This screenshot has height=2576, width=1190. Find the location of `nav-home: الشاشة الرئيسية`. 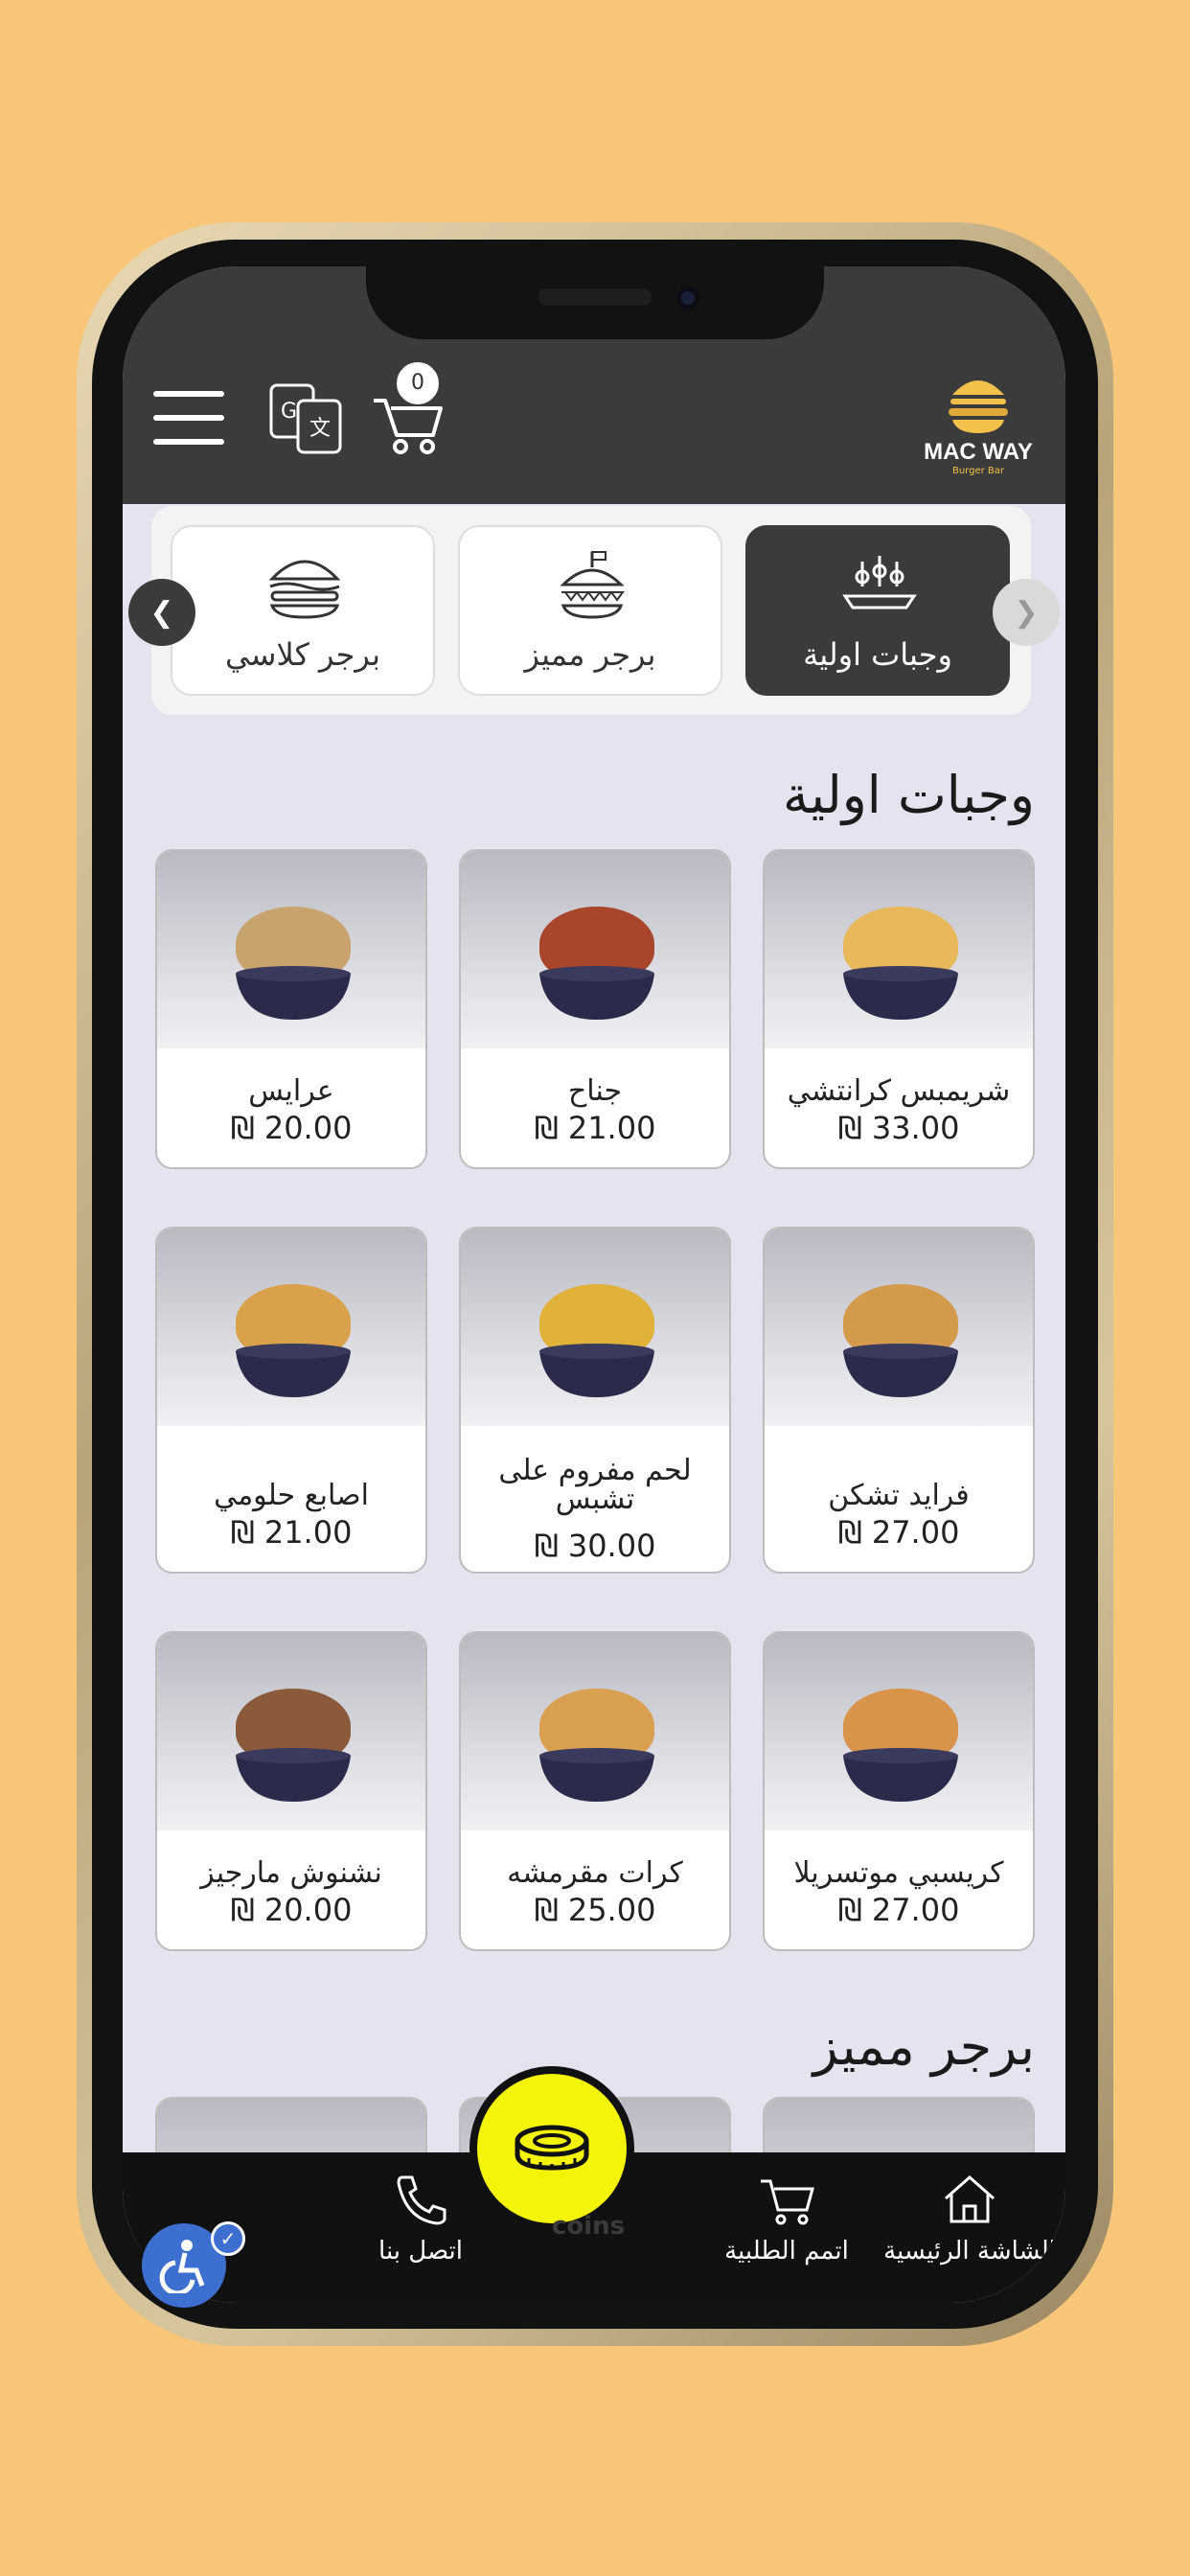

nav-home: الشاشة الرئيسية is located at coordinates (969, 2219).